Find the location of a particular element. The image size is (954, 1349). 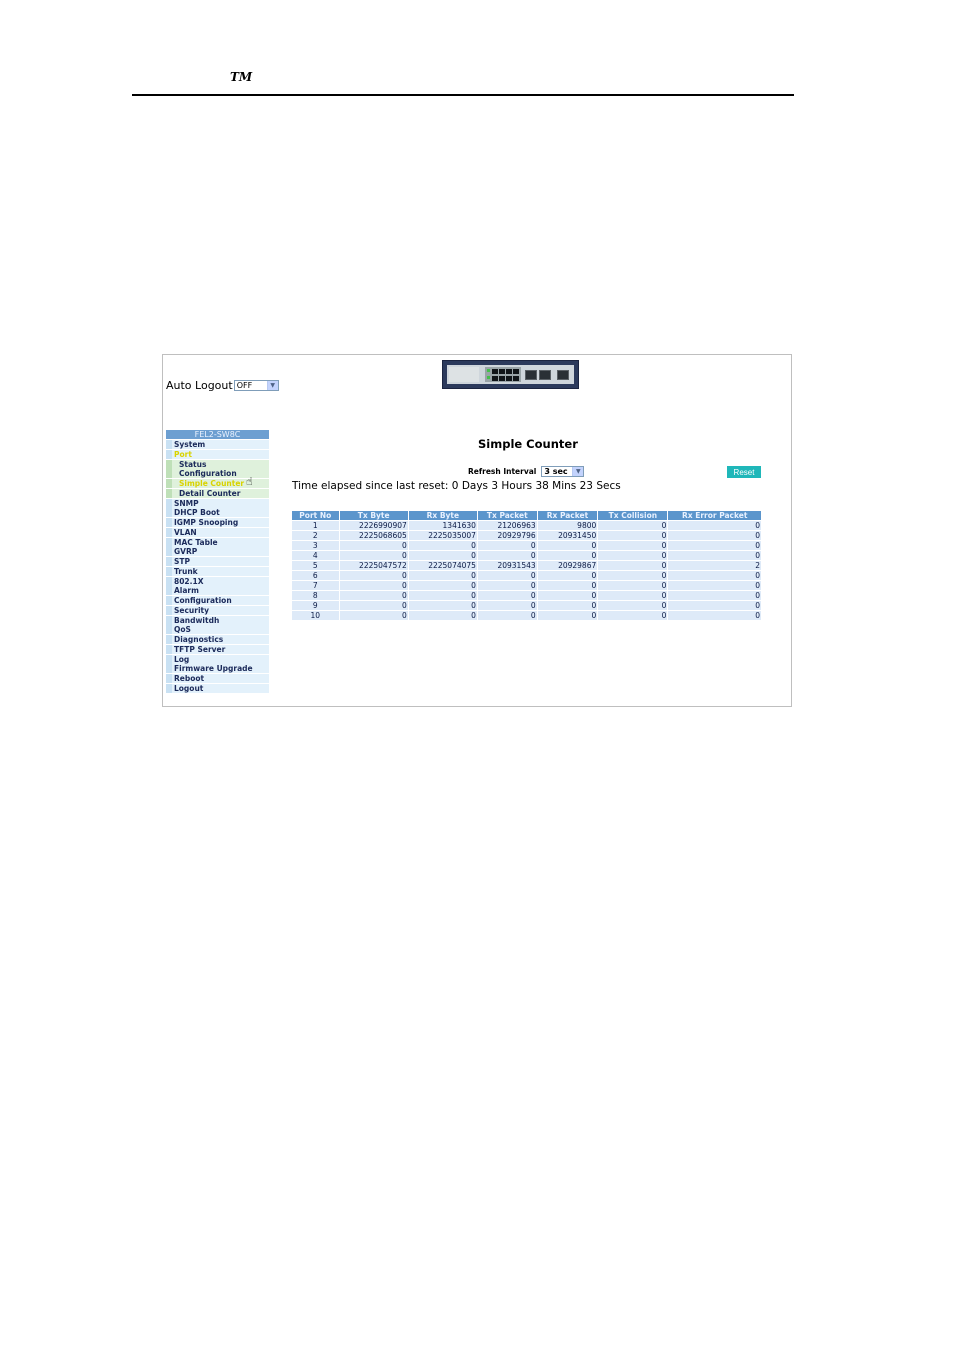

sidebar-item-bandwitdh: Bandwitdh is located at coordinates (217, 620).